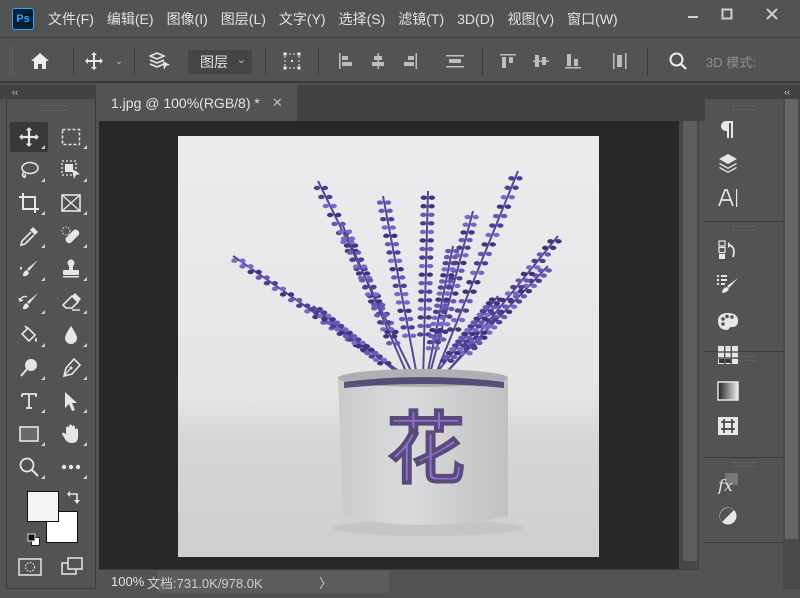  Describe the element at coordinates (160, 61) in the screenshot. I see `auto-select-toggle` at that location.